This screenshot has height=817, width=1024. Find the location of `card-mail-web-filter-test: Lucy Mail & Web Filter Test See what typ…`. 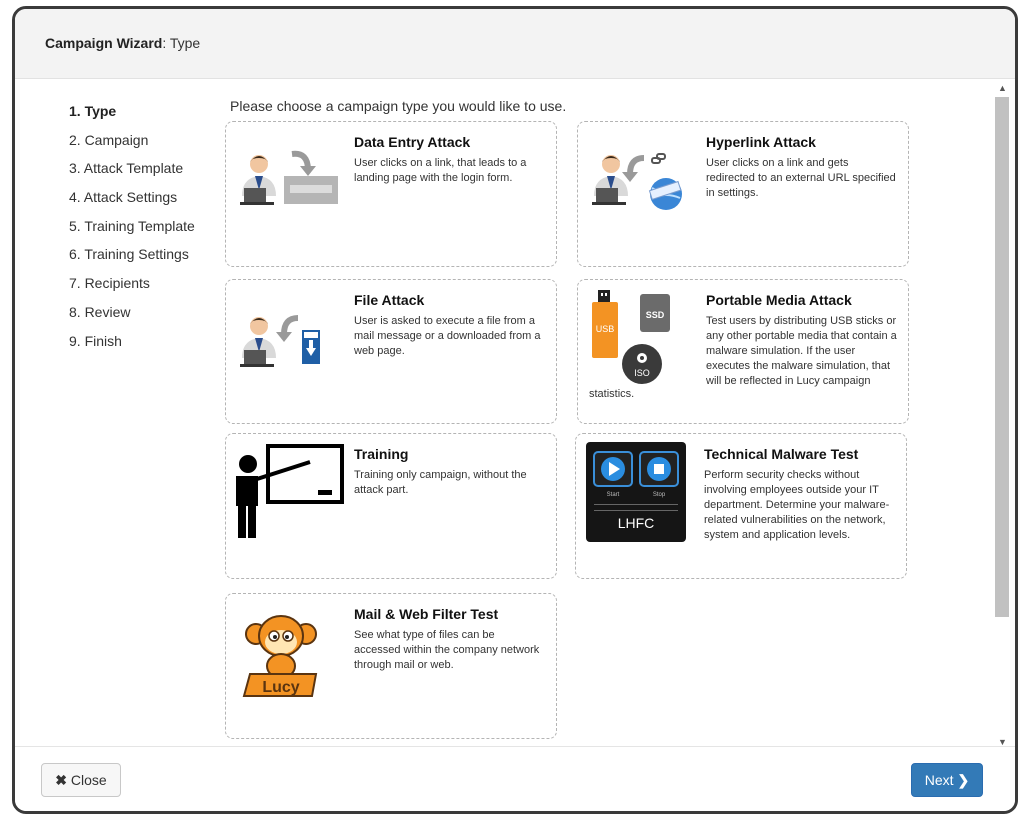

card-mail-web-filter-test: Lucy Mail & Web Filter Test See what typ… is located at coordinates (391, 666).